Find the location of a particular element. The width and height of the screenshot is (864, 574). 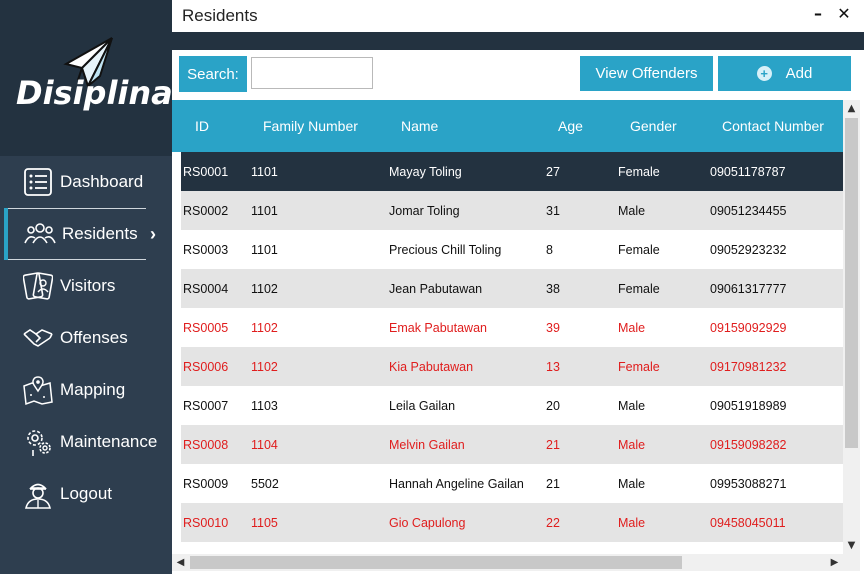

cell-contact-number: 09051234455 is located at coordinates (748, 211).